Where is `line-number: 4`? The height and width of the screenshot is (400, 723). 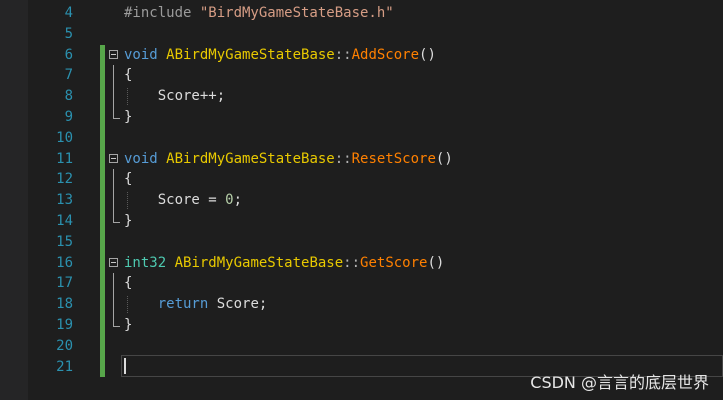
line-number: 4 is located at coordinates (68, 13).